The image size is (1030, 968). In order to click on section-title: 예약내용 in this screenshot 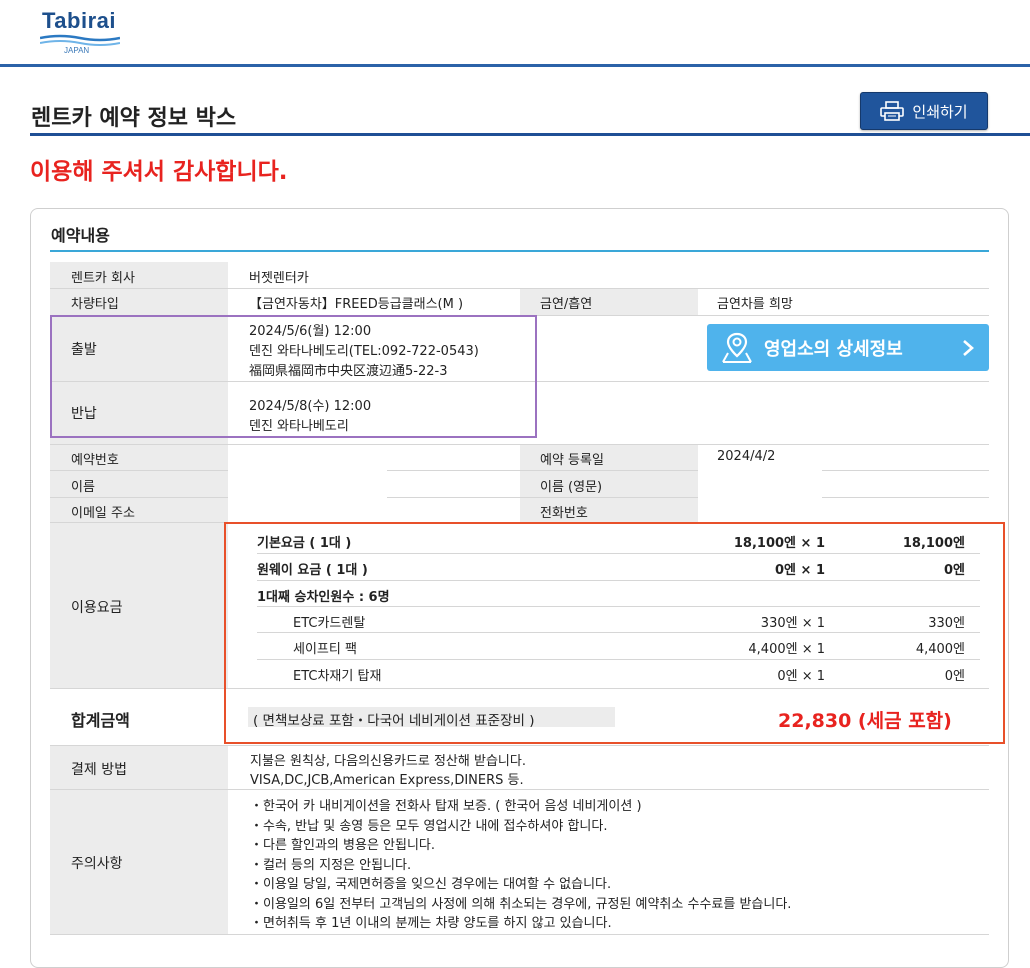, I will do `click(80, 235)`.